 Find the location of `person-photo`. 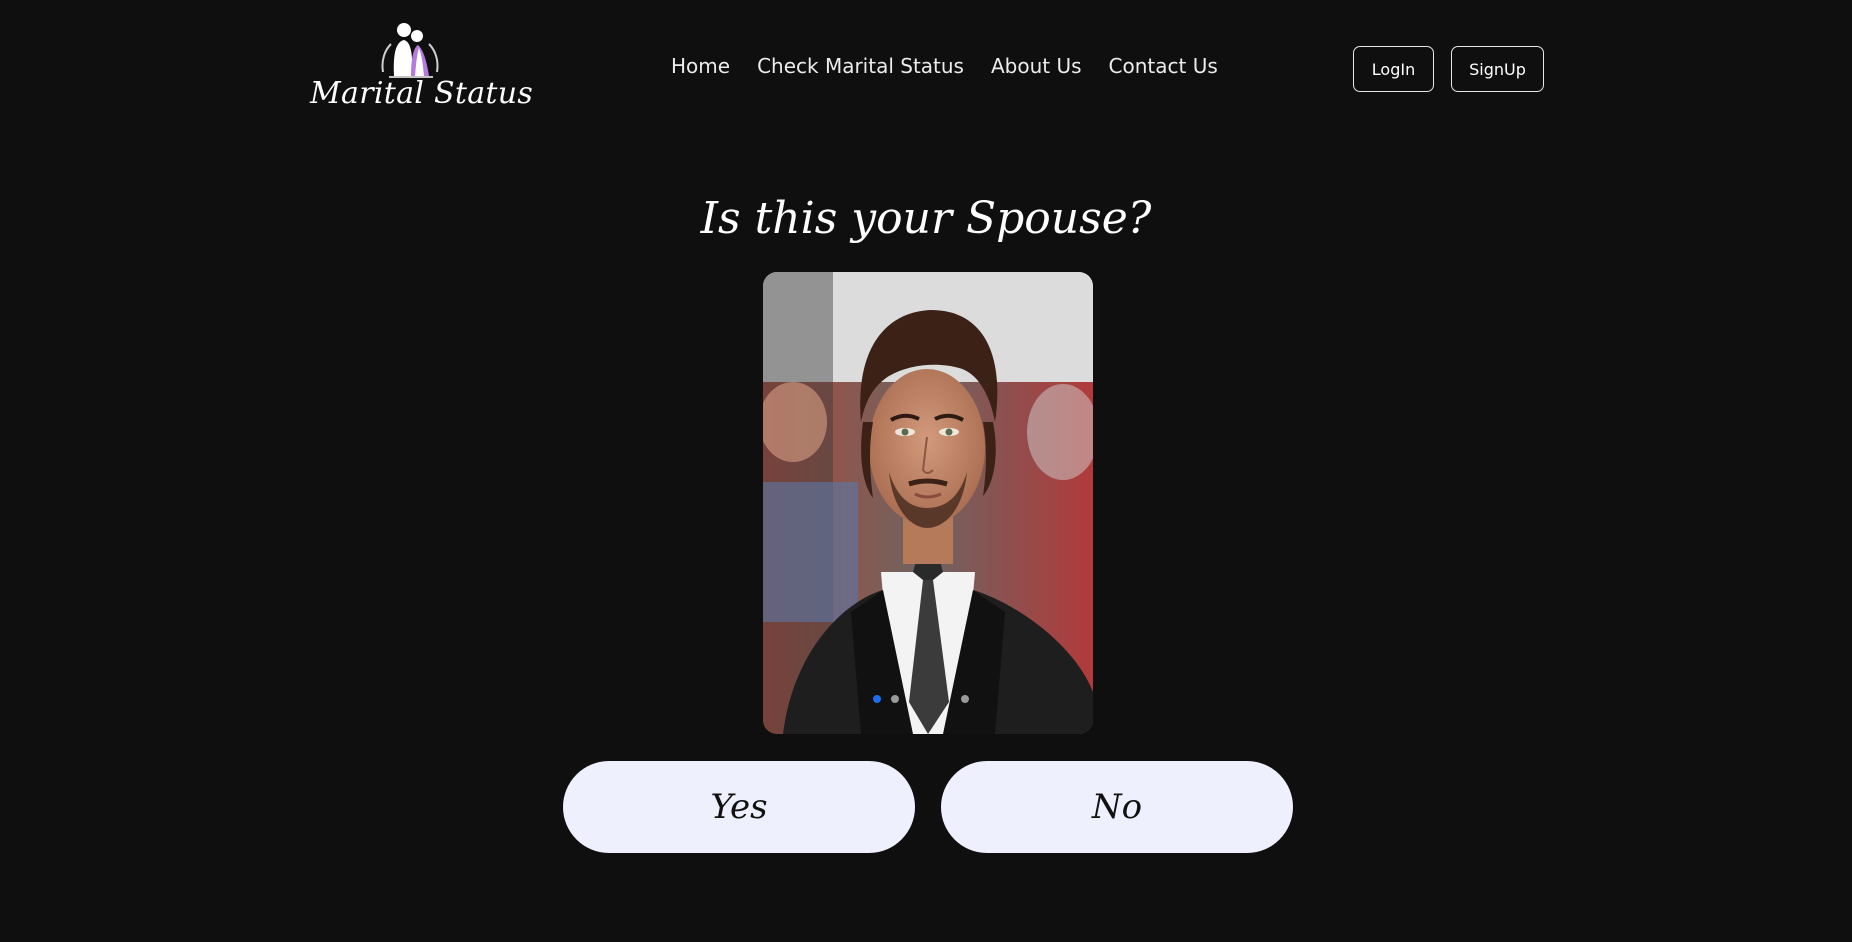

person-photo is located at coordinates (928, 503).